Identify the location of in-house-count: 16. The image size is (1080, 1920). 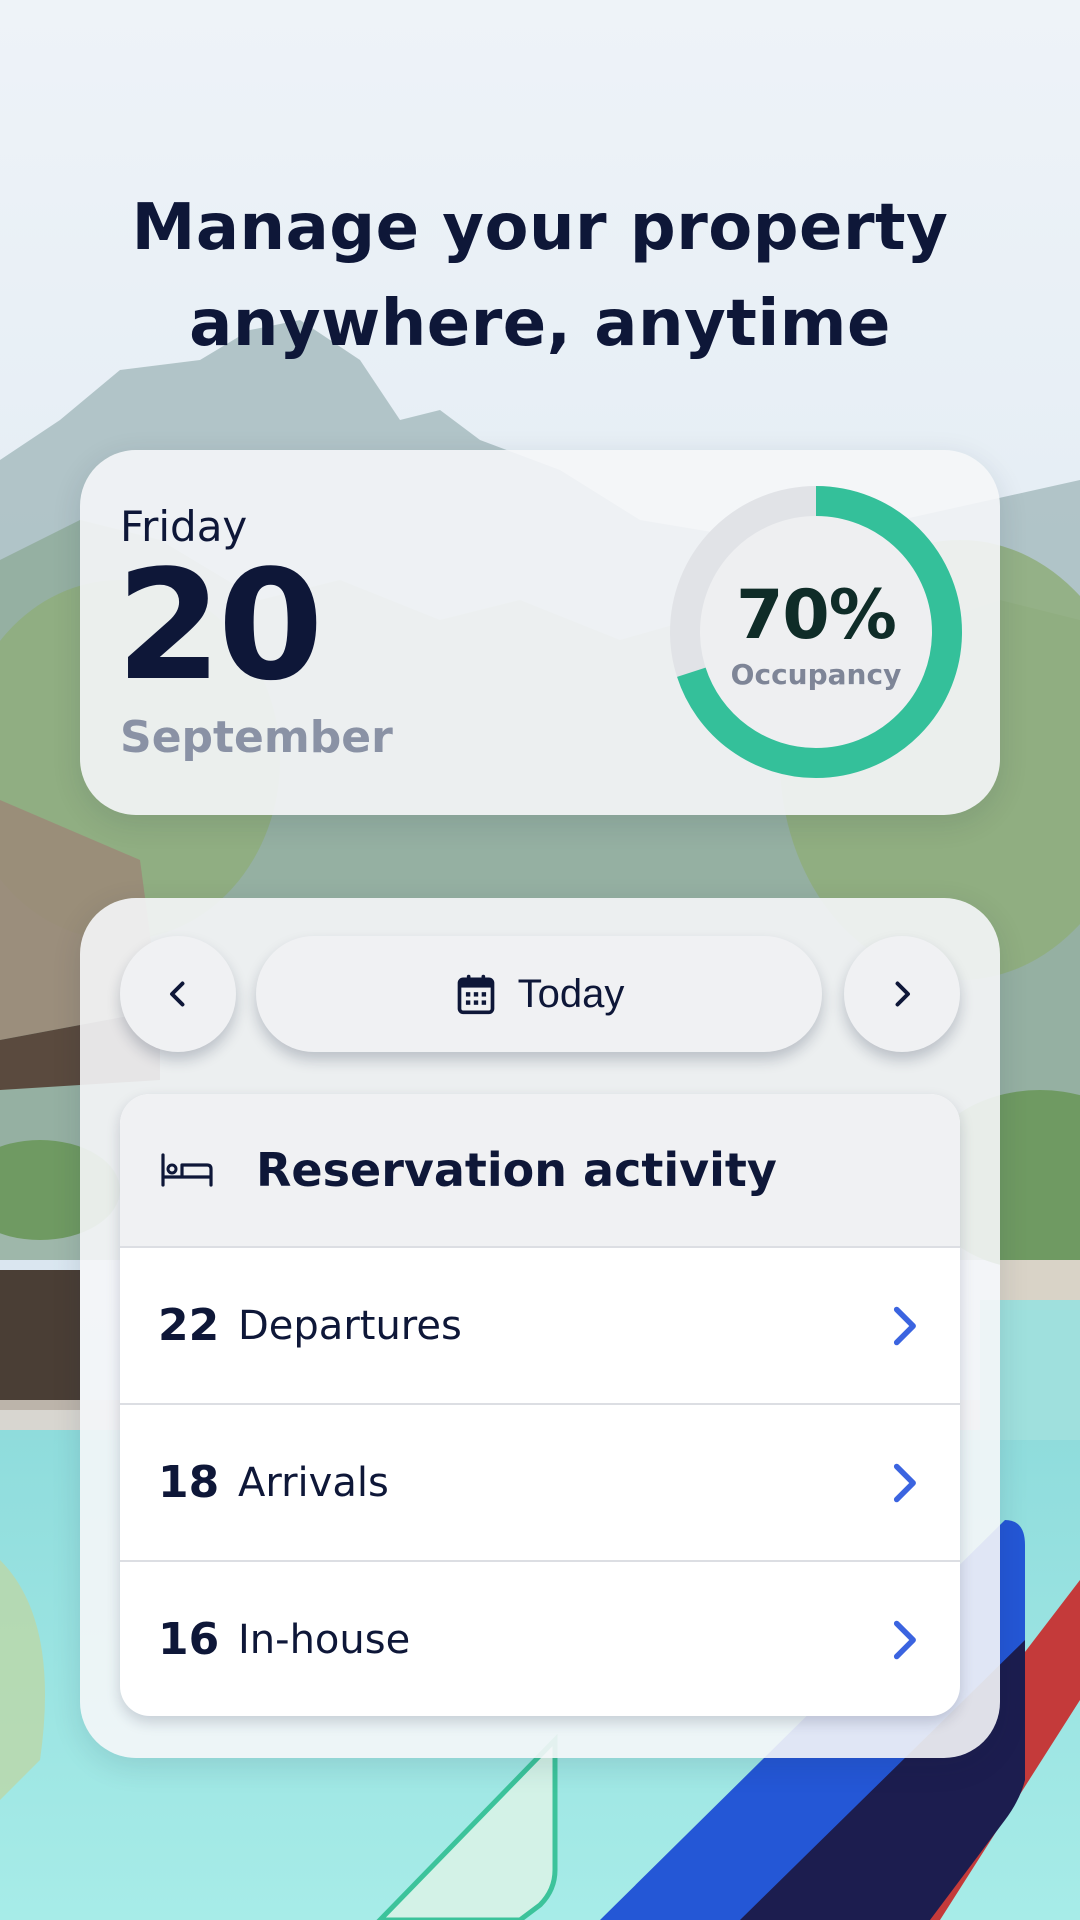
(189, 1639).